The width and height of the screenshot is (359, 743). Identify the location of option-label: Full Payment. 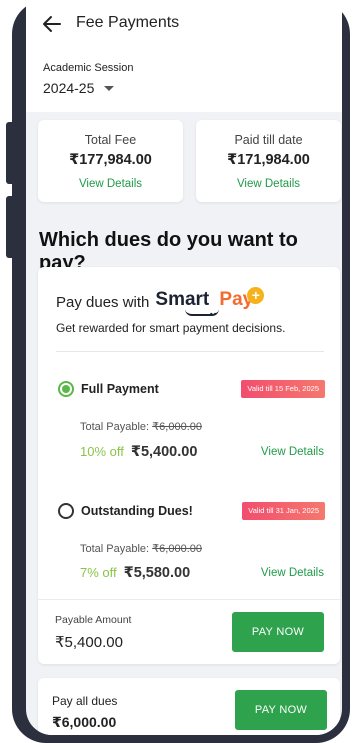
(120, 389).